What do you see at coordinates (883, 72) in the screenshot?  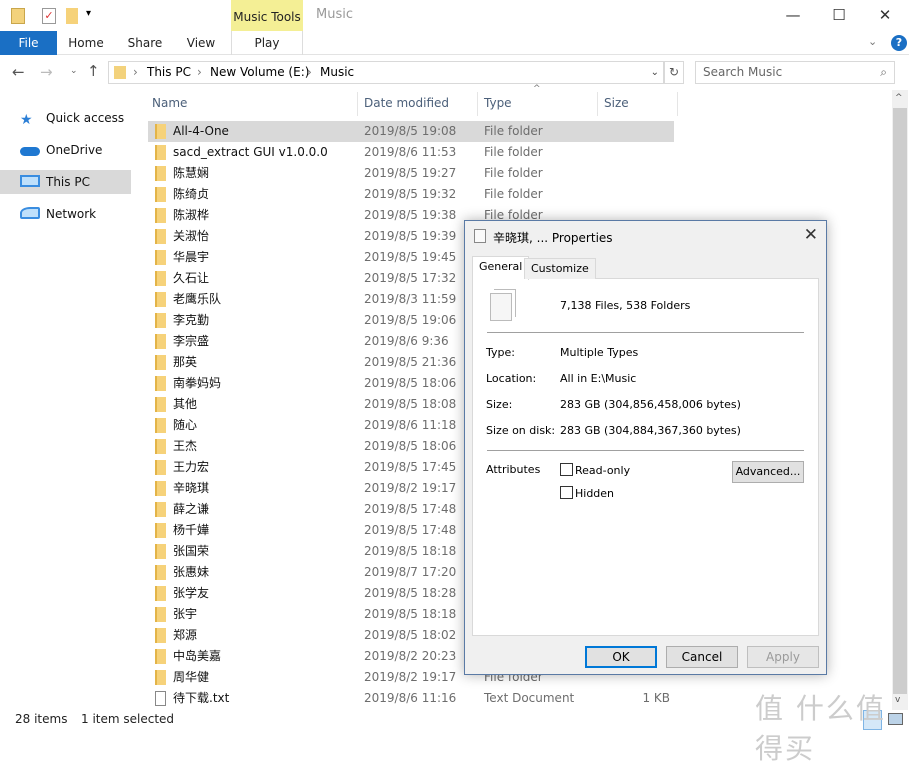 I see `search-icon: ⌕` at bounding box center [883, 72].